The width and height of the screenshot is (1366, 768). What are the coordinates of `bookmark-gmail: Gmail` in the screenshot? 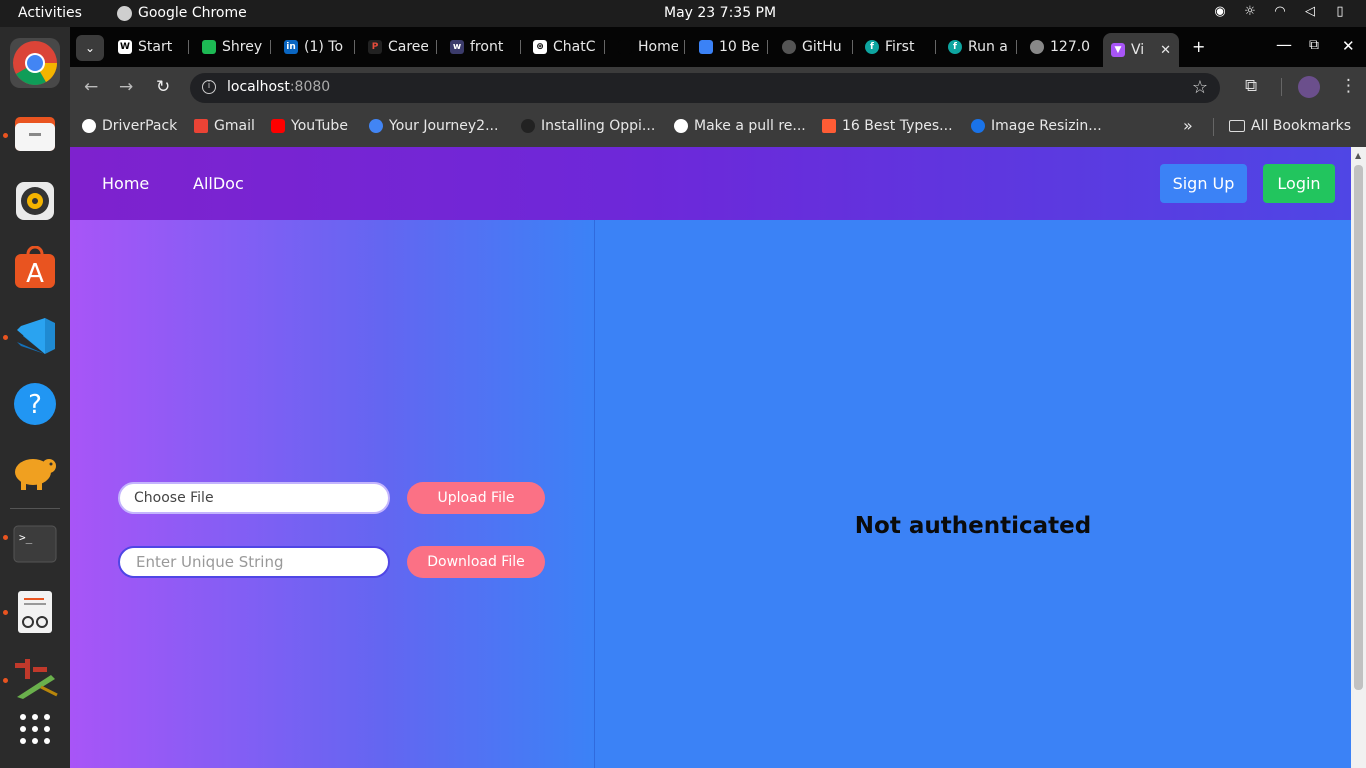 It's located at (224, 126).